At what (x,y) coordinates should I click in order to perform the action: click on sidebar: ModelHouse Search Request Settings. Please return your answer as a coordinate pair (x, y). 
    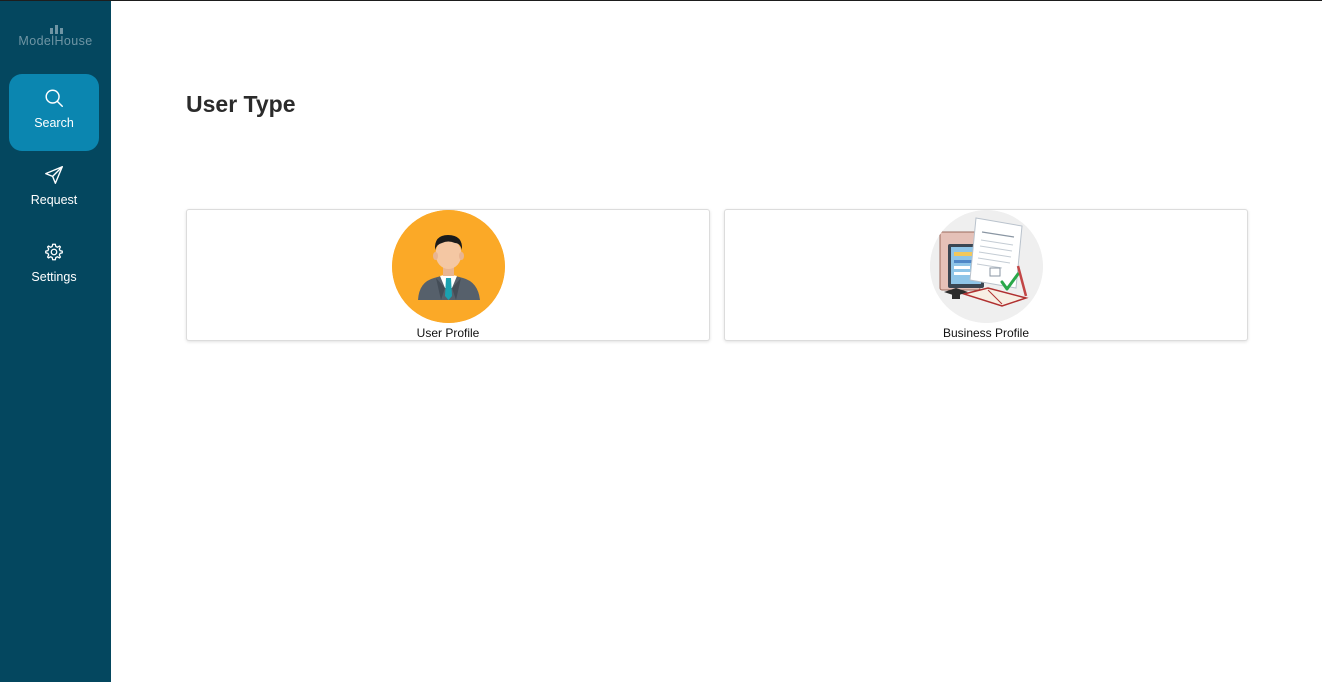
    Looking at the image, I should click on (55, 341).